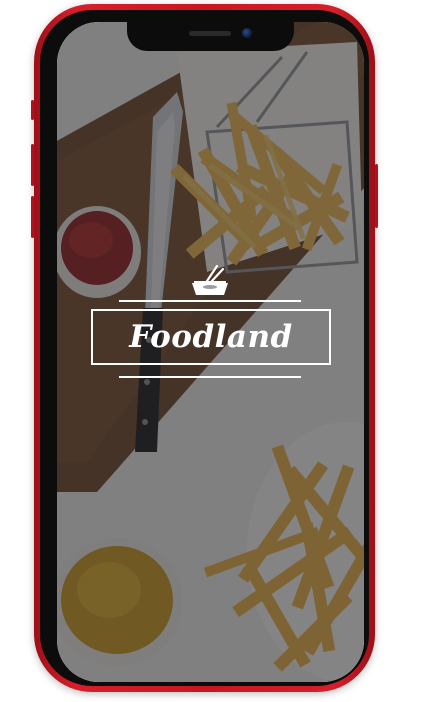 The height and width of the screenshot is (702, 433). I want to click on logo-bottom-rule, so click(210, 377).